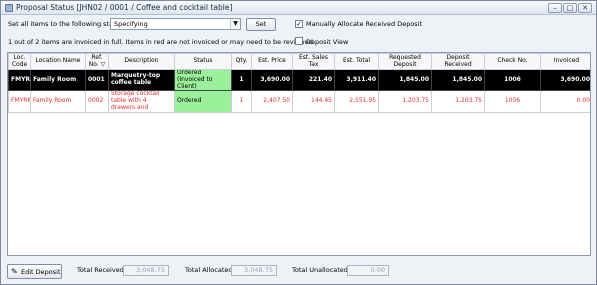  Describe the element at coordinates (565, 101) in the screenshot. I see `cell-invoiced: 0.00` at that location.